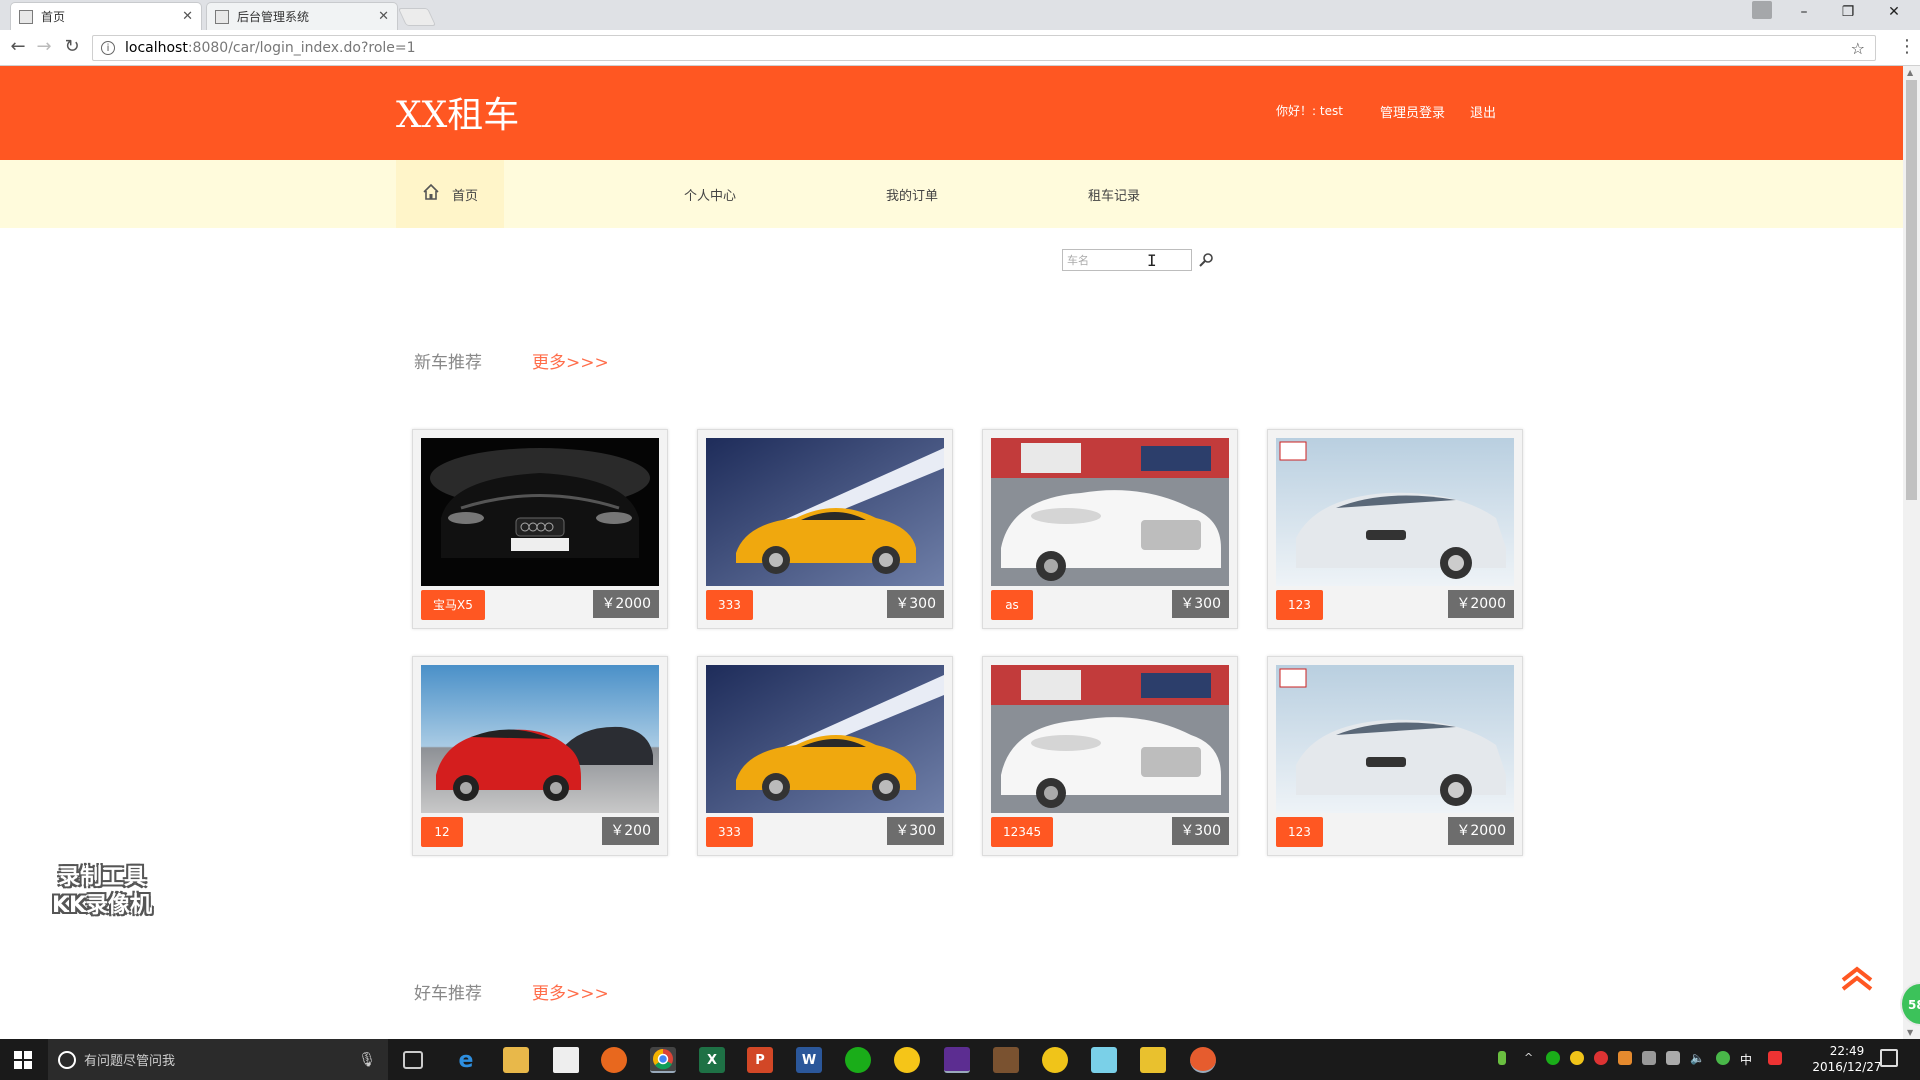 The image size is (1920, 1080). What do you see at coordinates (1762, 10) in the screenshot?
I see `profile-icon` at bounding box center [1762, 10].